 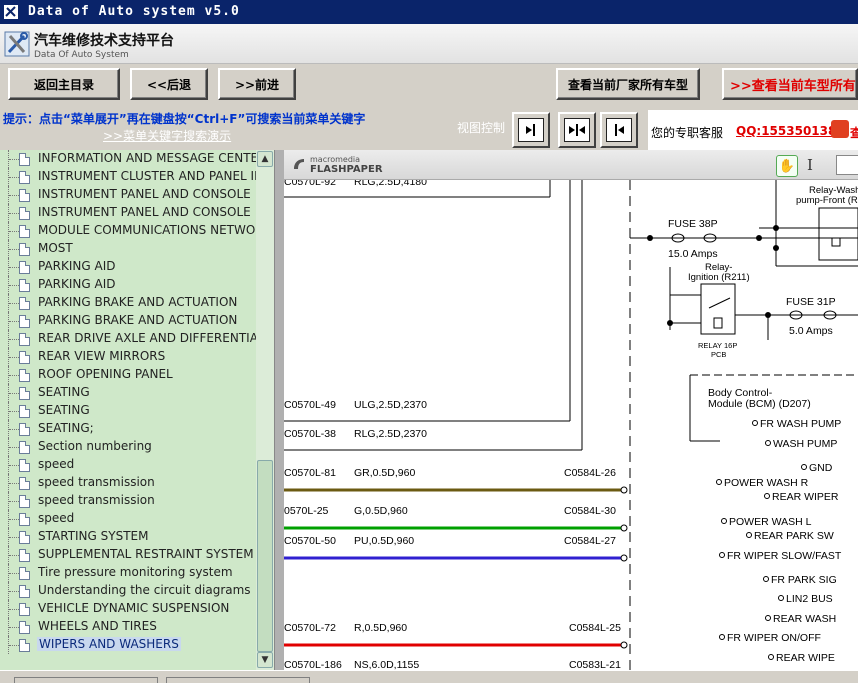 What do you see at coordinates (821, 468) in the screenshot?
I see `bcm-pin-label: GND` at bounding box center [821, 468].